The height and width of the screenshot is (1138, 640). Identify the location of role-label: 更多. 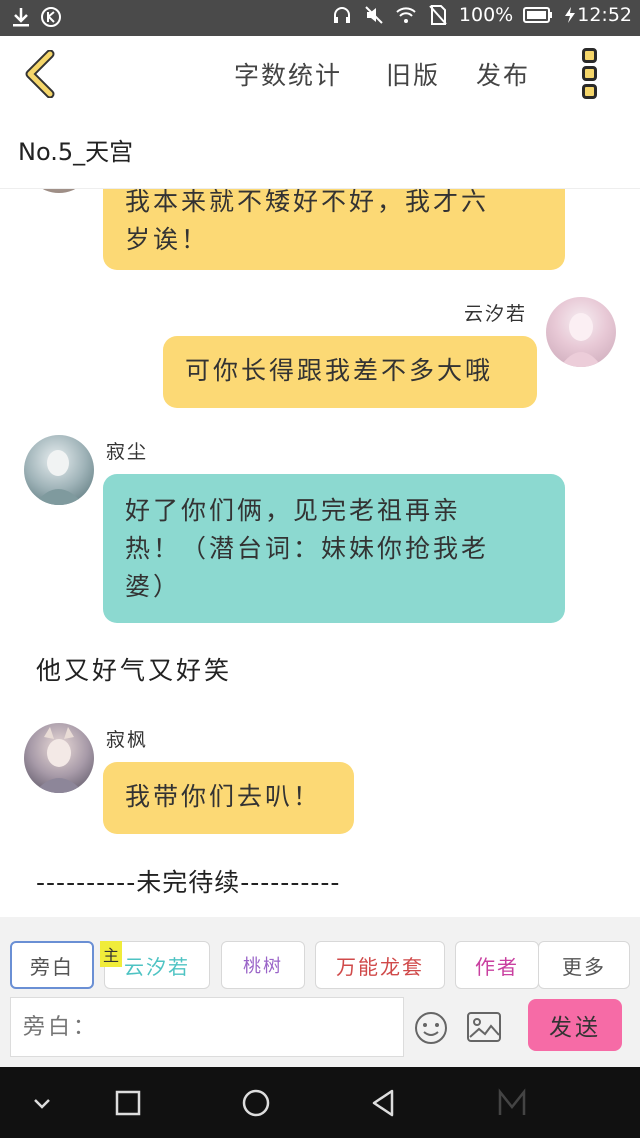
(584, 966).